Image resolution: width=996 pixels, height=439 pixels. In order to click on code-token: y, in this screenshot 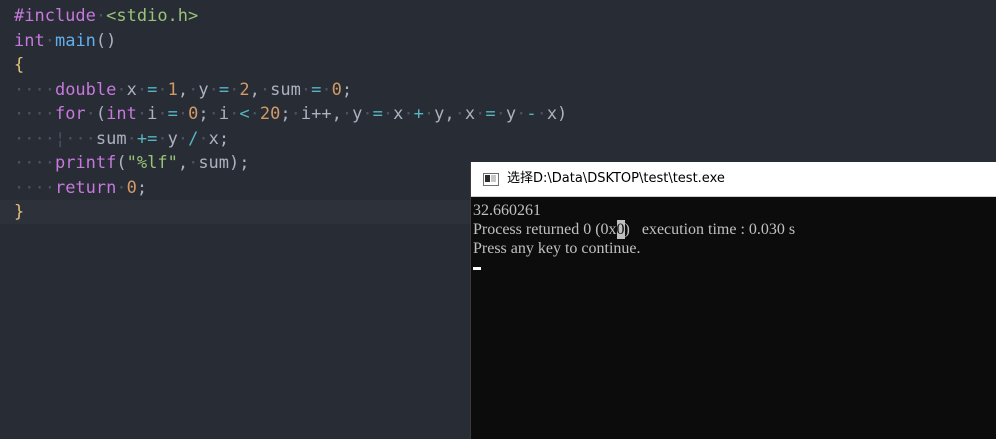, I will do `click(444, 114)`.